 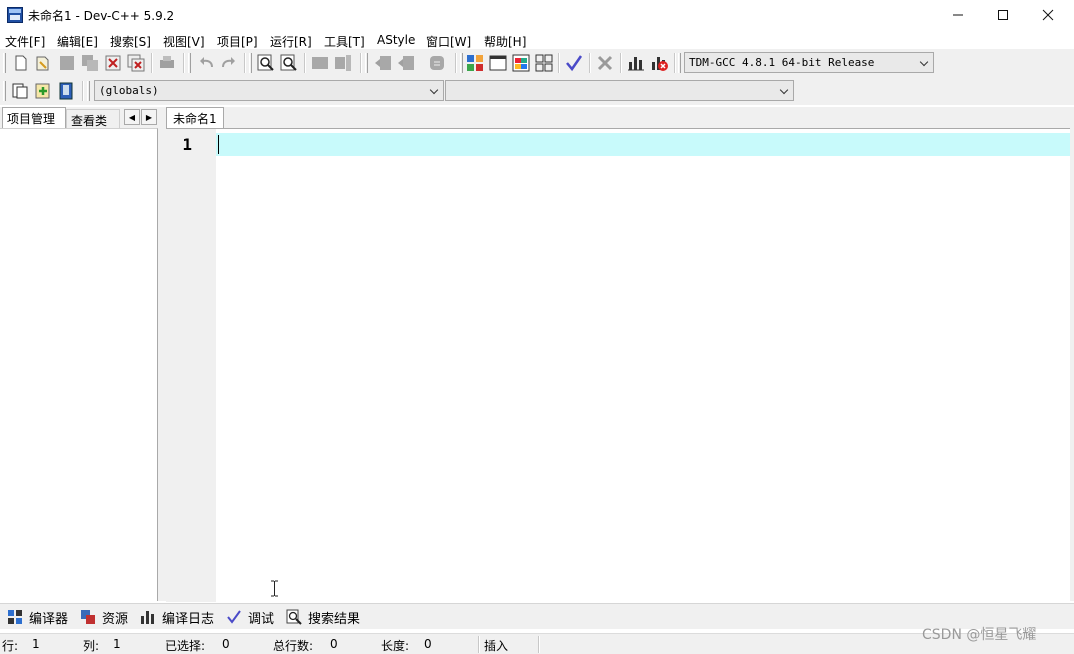 What do you see at coordinates (261, 619) in the screenshot?
I see `tab-debug-label: 调试` at bounding box center [261, 619].